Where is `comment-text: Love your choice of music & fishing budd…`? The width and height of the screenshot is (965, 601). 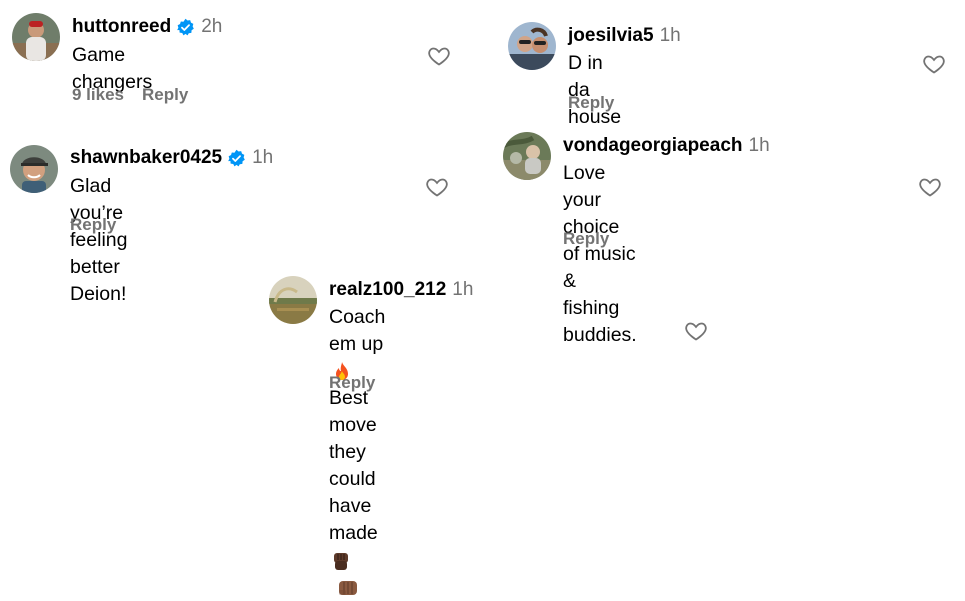 comment-text: Love your choice of music & fishing budd… is located at coordinates (600, 254).